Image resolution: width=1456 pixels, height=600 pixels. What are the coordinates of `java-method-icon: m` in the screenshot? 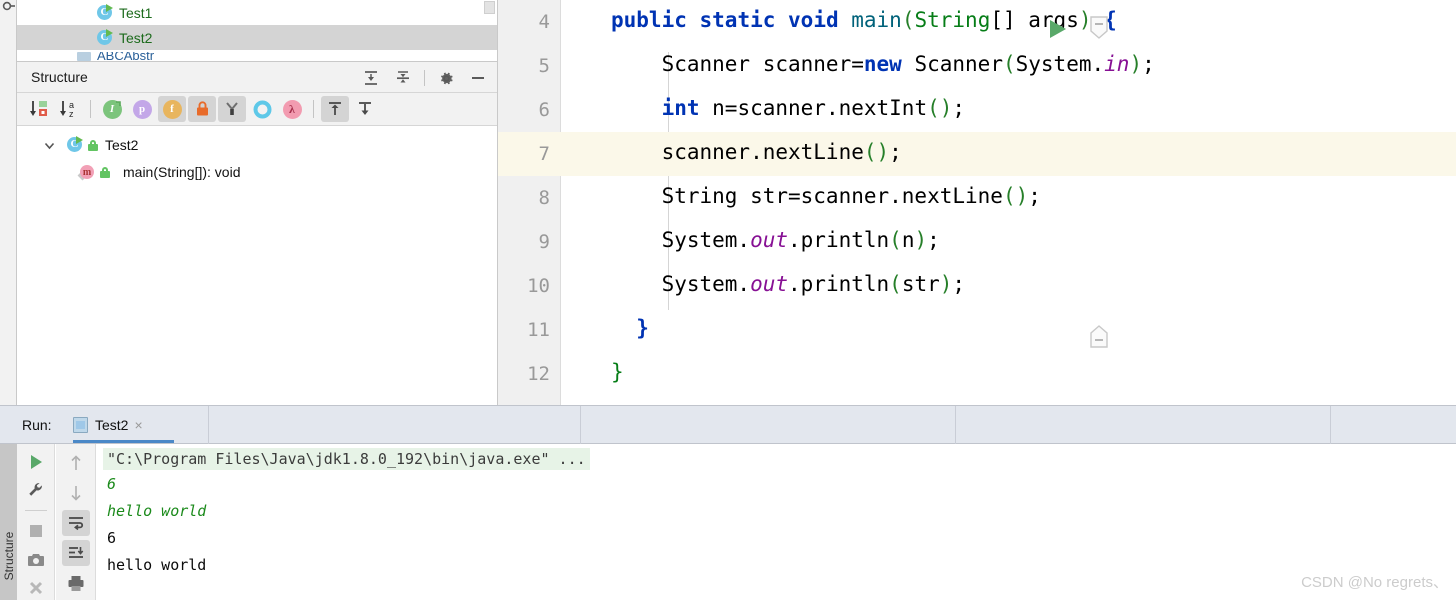 It's located at (86, 172).